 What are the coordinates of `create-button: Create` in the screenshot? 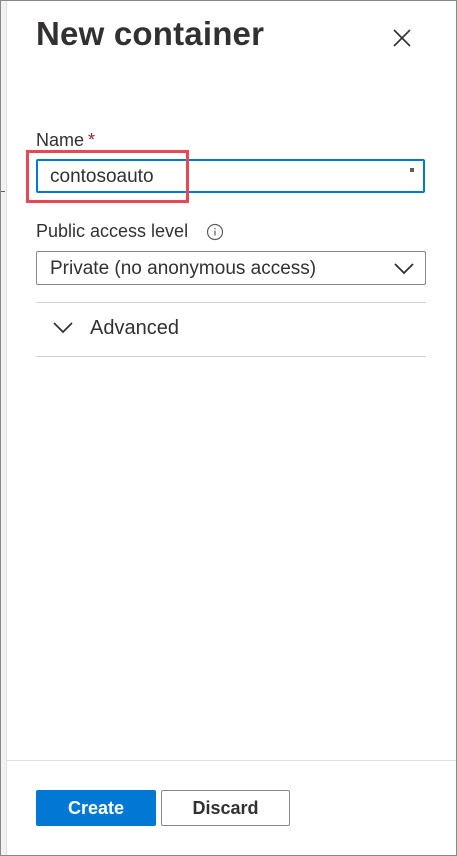 It's located at (96, 808).